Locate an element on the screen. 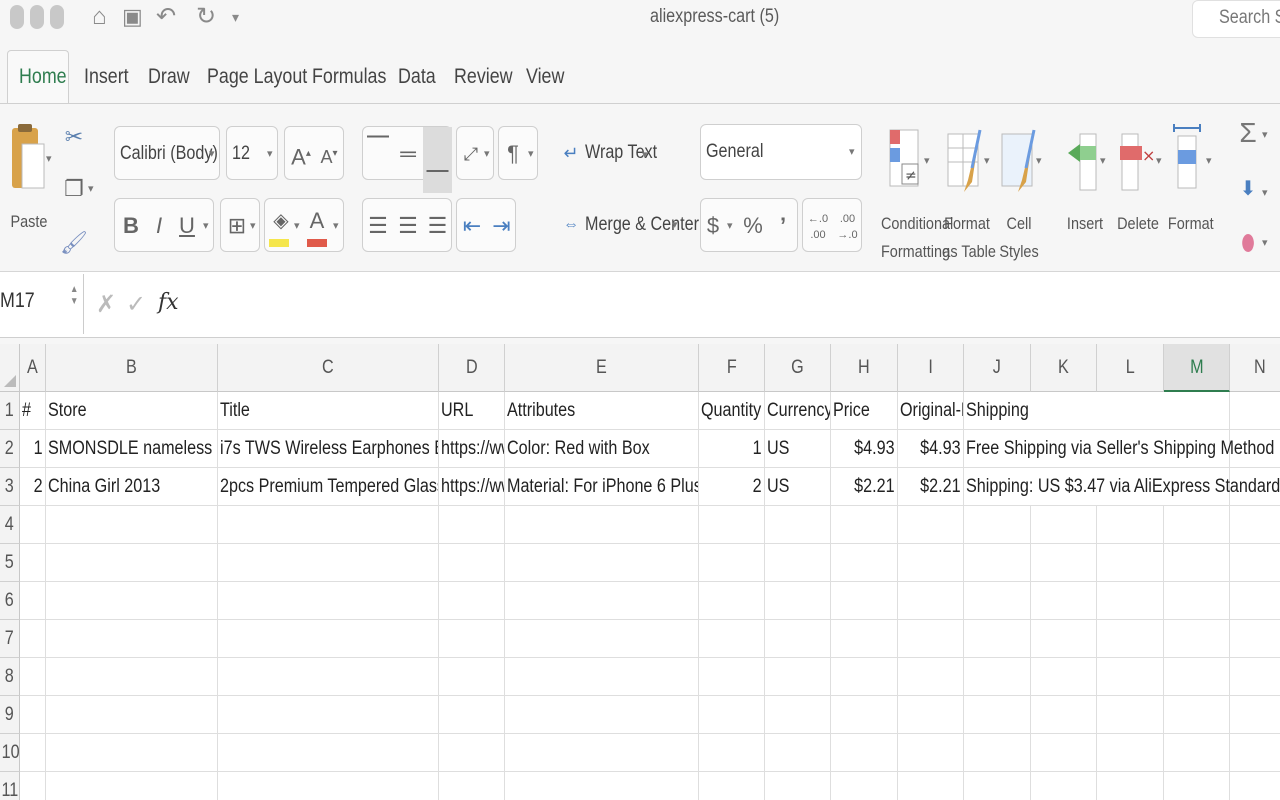 The height and width of the screenshot is (800, 1280). redo-icon: ↻ is located at coordinates (206, 17).